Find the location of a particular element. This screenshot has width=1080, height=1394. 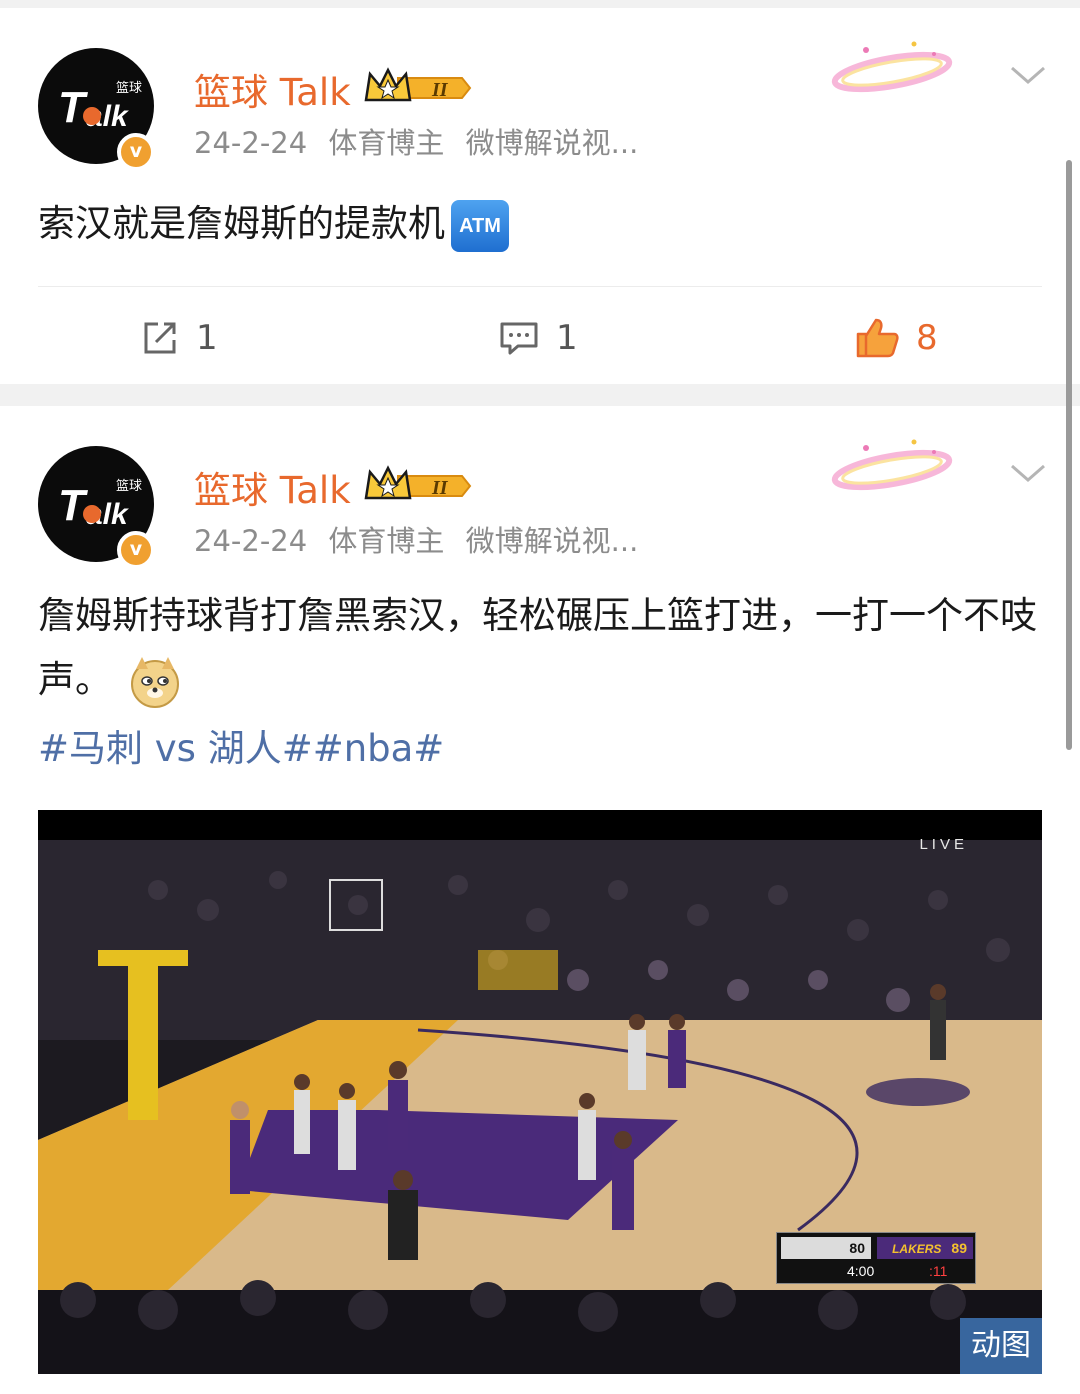

gif-badge: 动图 is located at coordinates (1001, 1346).